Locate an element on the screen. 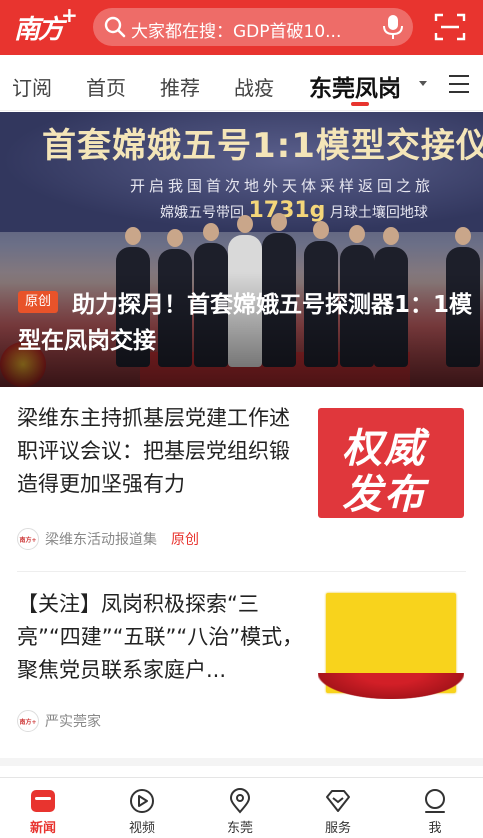 The width and height of the screenshot is (483, 838). caption-prefix: 嫦娥五号带回 is located at coordinates (202, 213).